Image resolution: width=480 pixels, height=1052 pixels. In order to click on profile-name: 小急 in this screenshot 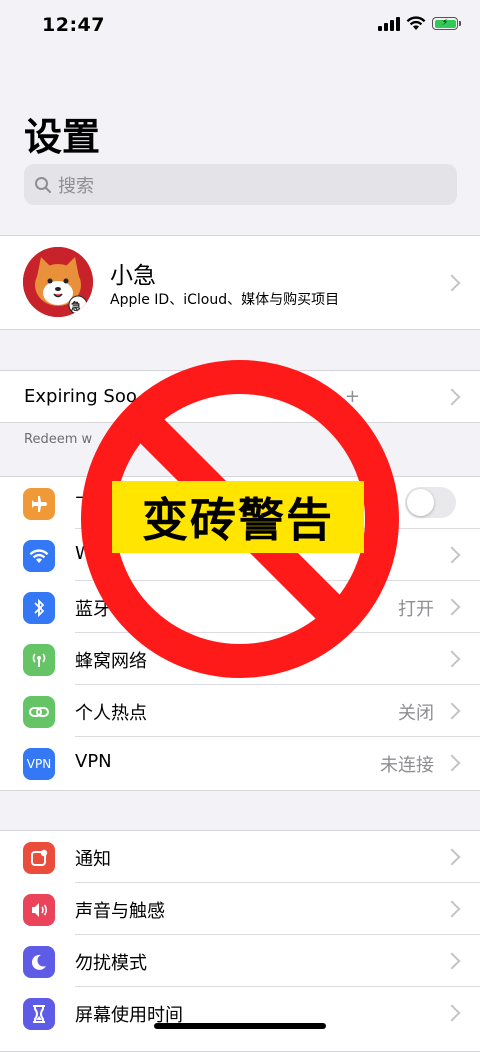, I will do `click(133, 276)`.